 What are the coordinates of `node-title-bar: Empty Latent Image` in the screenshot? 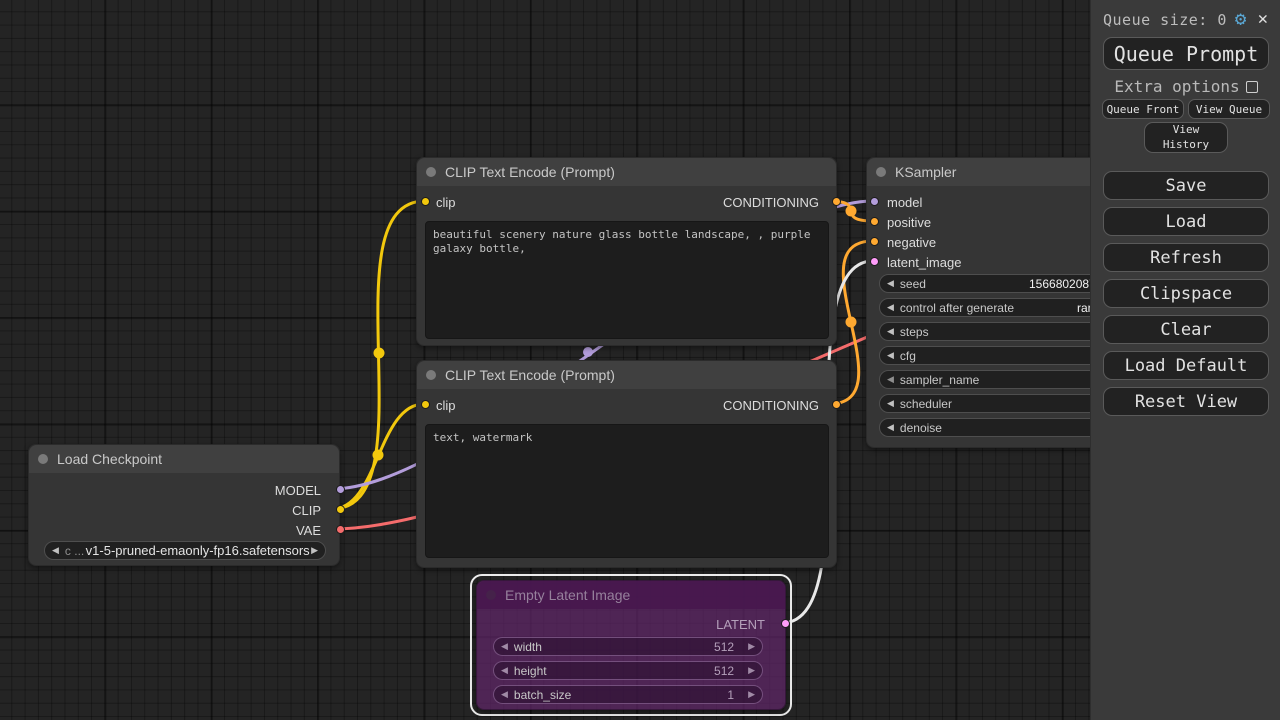 It's located at (631, 595).